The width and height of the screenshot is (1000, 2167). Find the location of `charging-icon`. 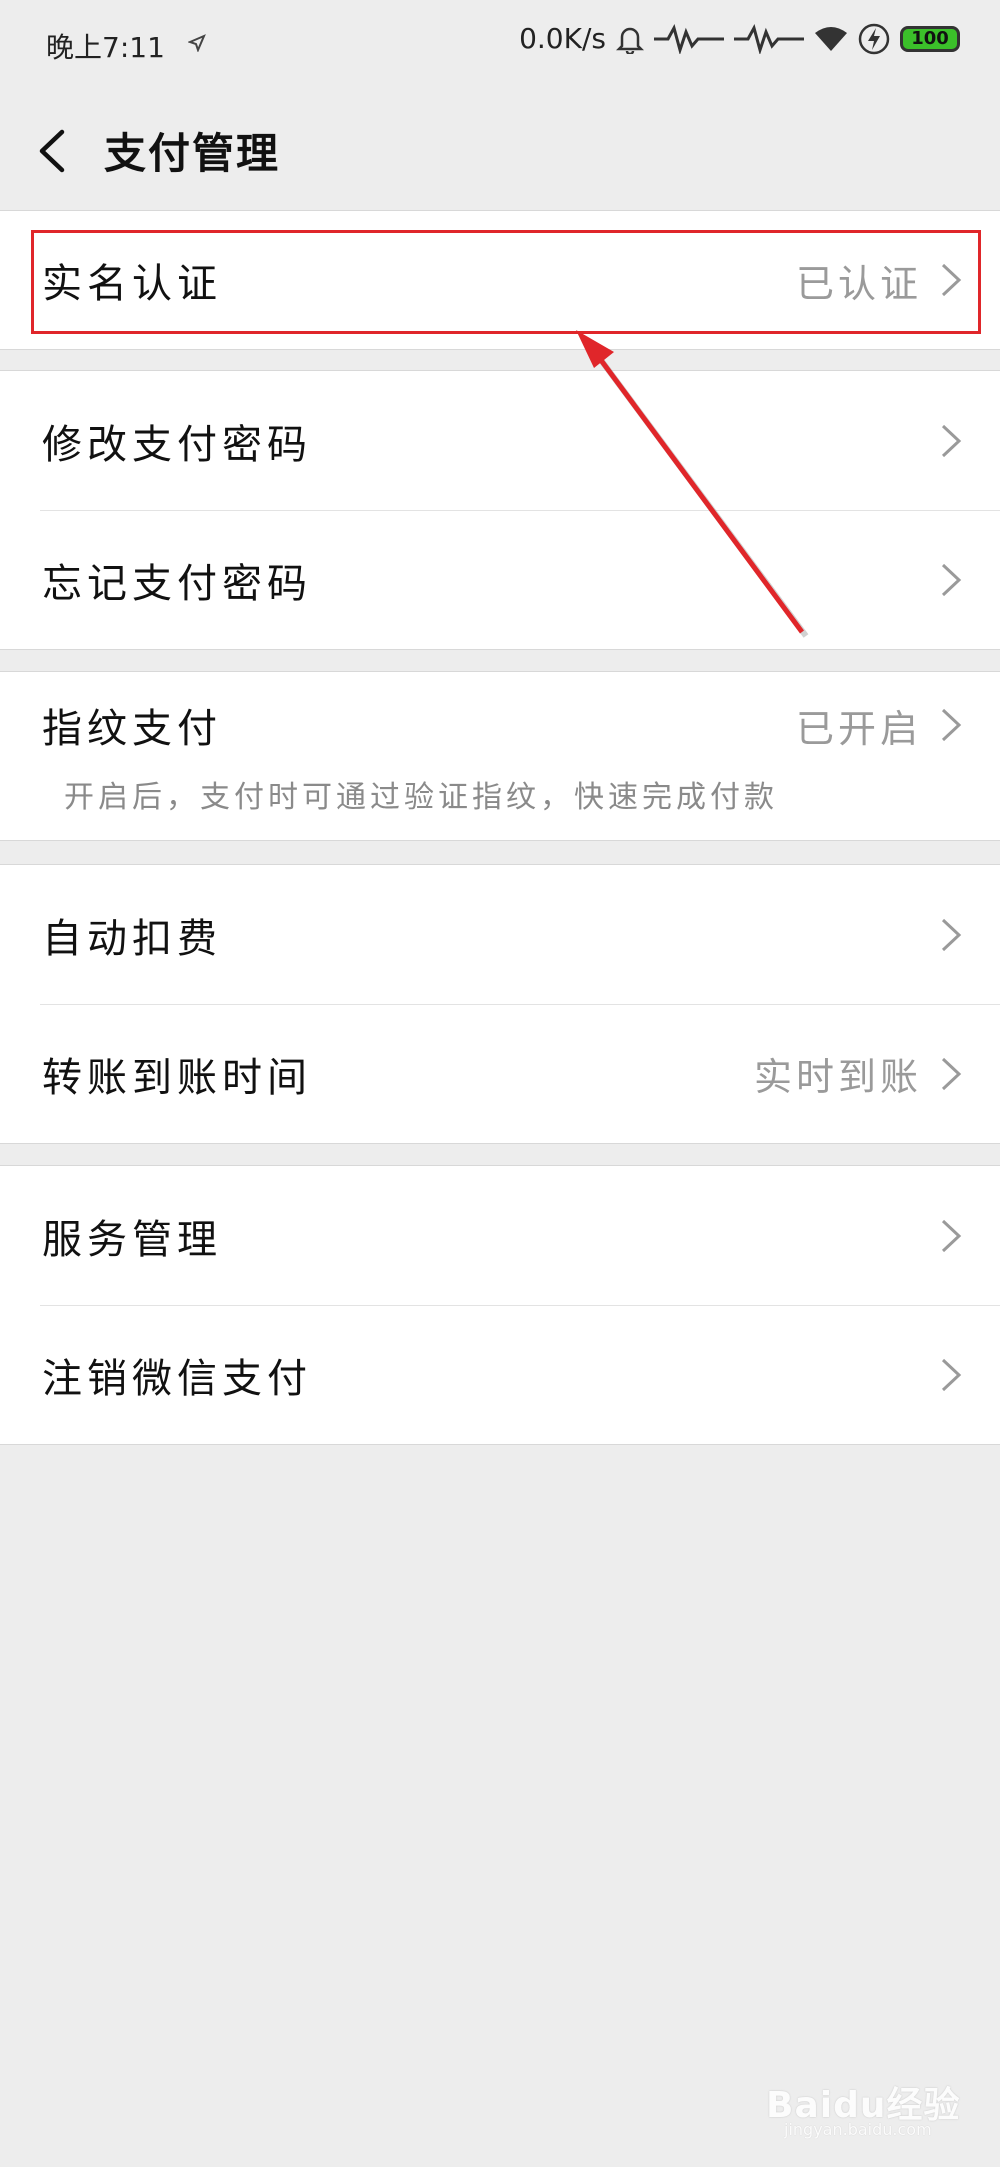

charging-icon is located at coordinates (874, 38).